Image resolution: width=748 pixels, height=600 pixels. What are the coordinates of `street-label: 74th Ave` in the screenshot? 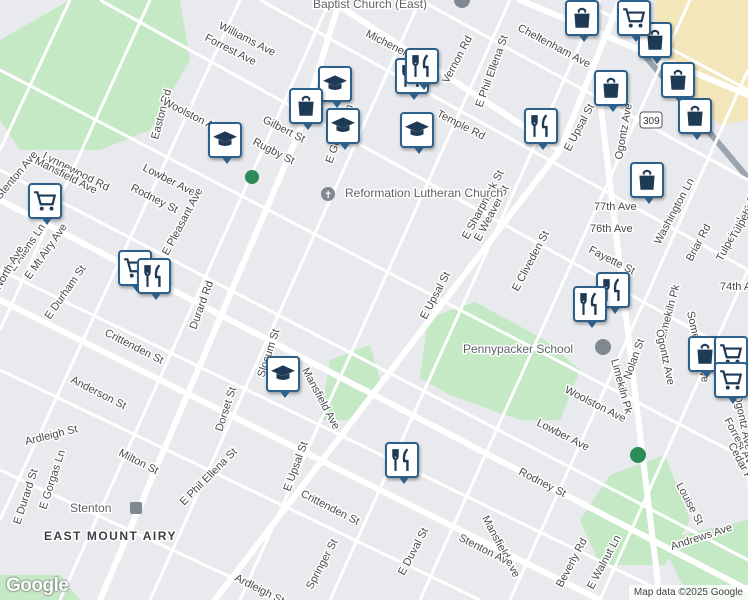 It's located at (734, 287).